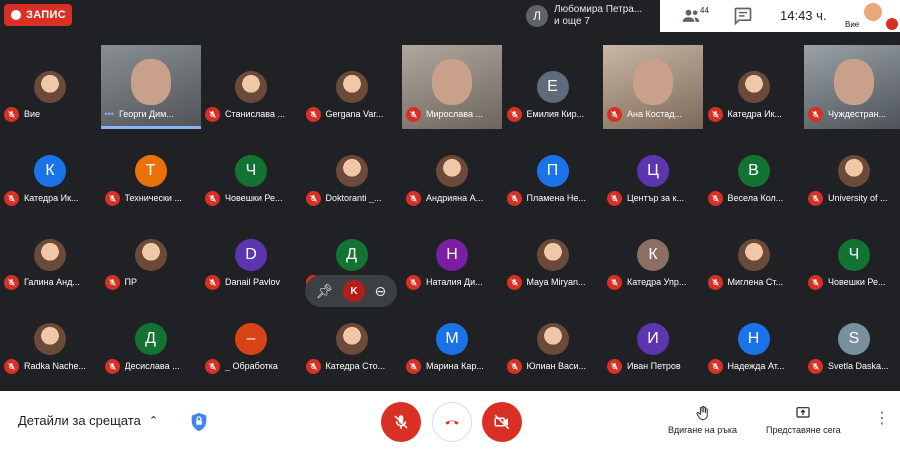  What do you see at coordinates (88, 420) in the screenshot?
I see `meeting-details-button: Детайли за срещата ⌃` at bounding box center [88, 420].